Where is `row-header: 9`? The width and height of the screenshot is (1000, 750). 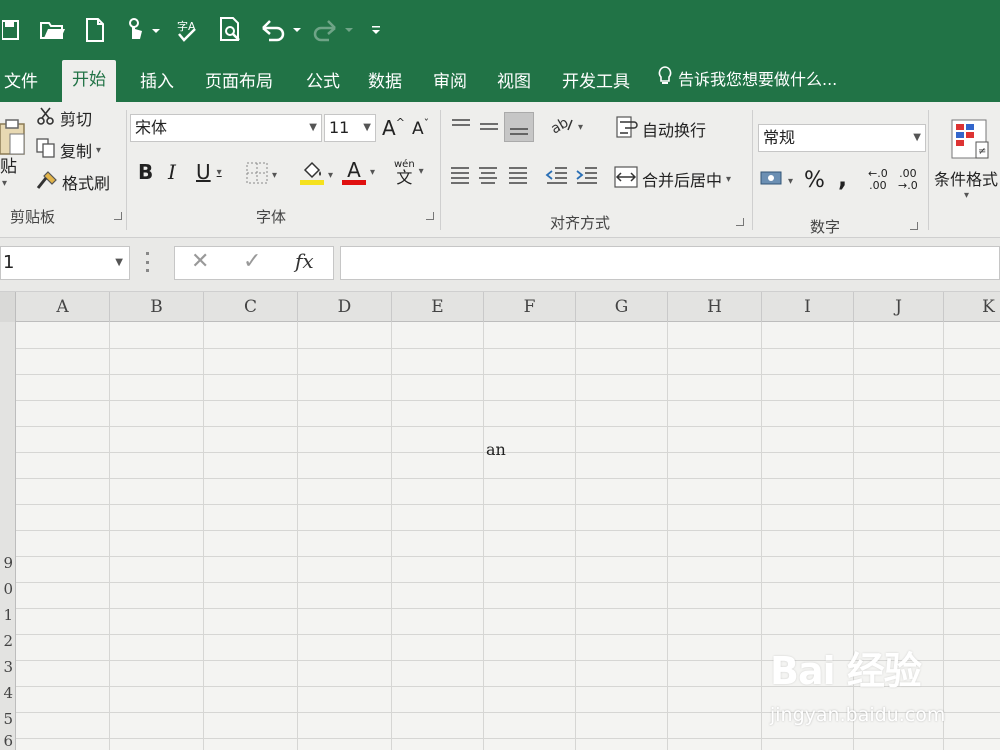 row-header: 9 is located at coordinates (8, 563).